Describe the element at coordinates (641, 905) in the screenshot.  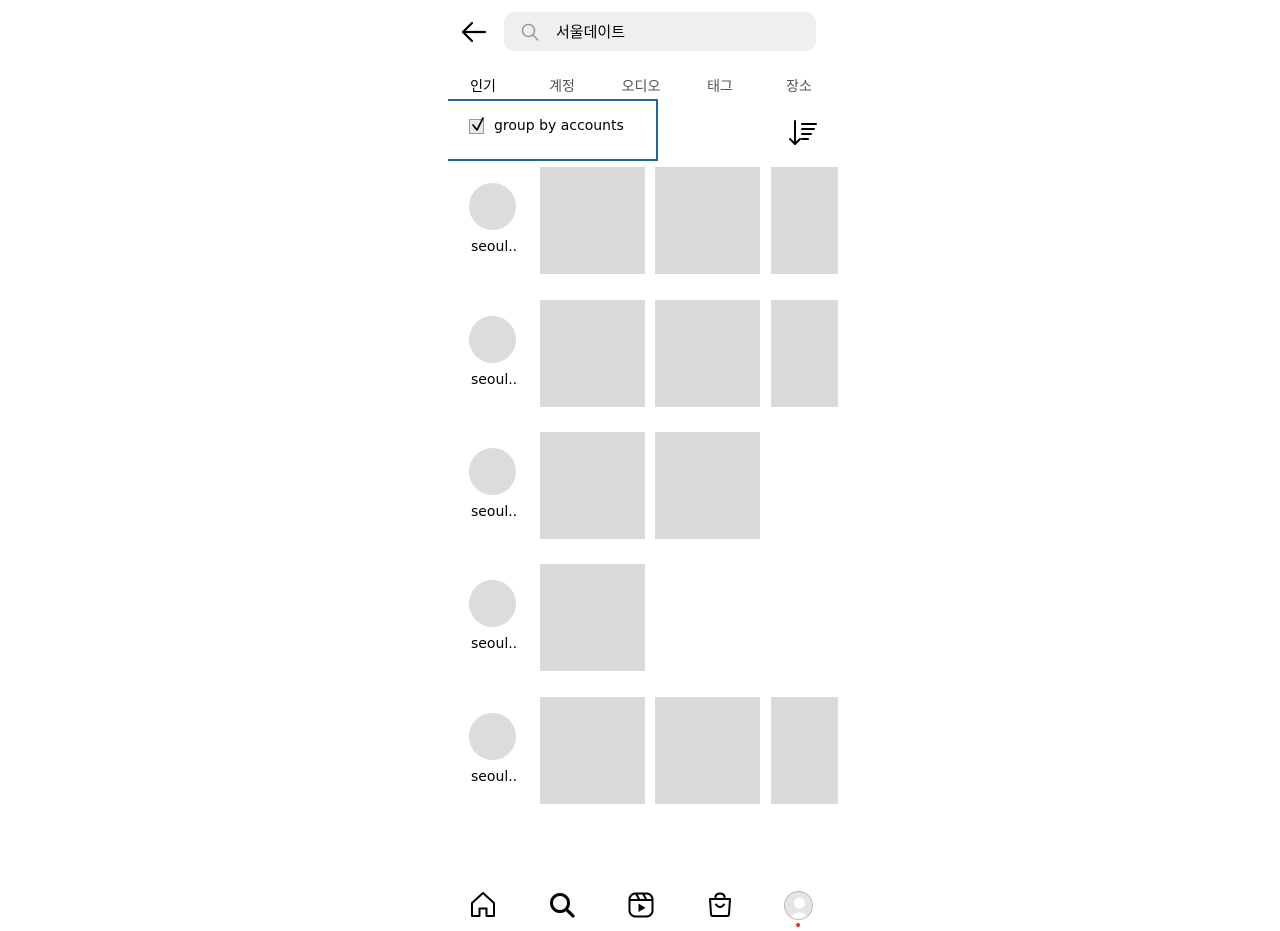
I see `reels-icon` at that location.